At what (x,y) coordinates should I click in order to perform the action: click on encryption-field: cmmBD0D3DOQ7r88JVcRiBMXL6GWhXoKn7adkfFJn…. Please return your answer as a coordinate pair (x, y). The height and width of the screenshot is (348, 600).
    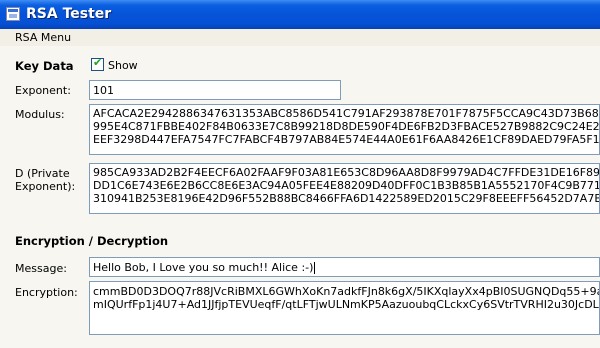
    Looking at the image, I should click on (344, 308).